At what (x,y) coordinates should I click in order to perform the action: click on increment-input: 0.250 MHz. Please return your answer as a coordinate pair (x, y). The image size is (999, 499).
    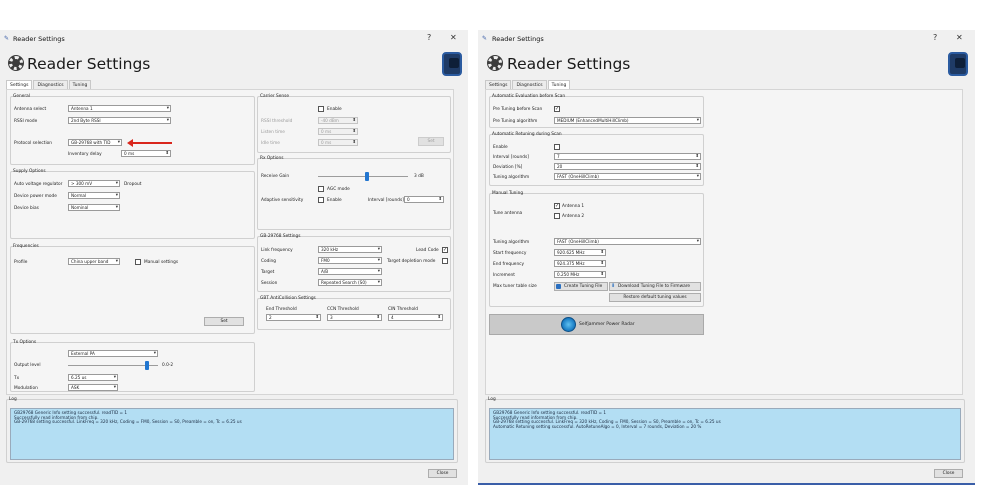
    Looking at the image, I should click on (580, 274).